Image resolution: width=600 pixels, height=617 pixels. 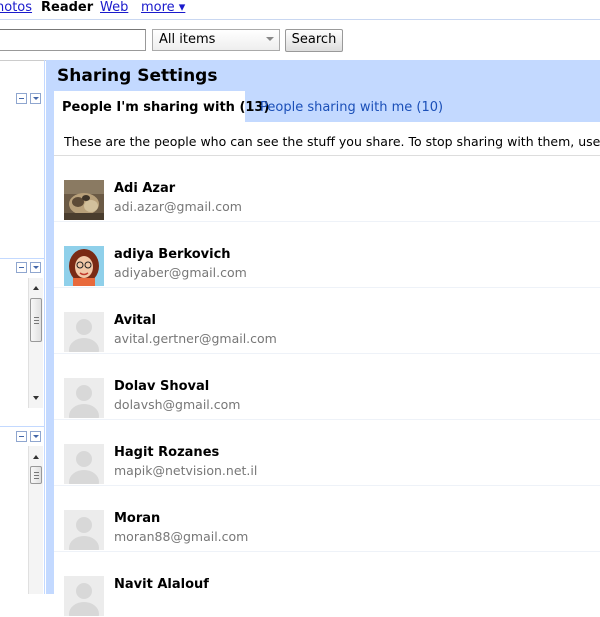 What do you see at coordinates (165, 107) in the screenshot?
I see `tab-label: People I'm sharing with (13)` at bounding box center [165, 107].